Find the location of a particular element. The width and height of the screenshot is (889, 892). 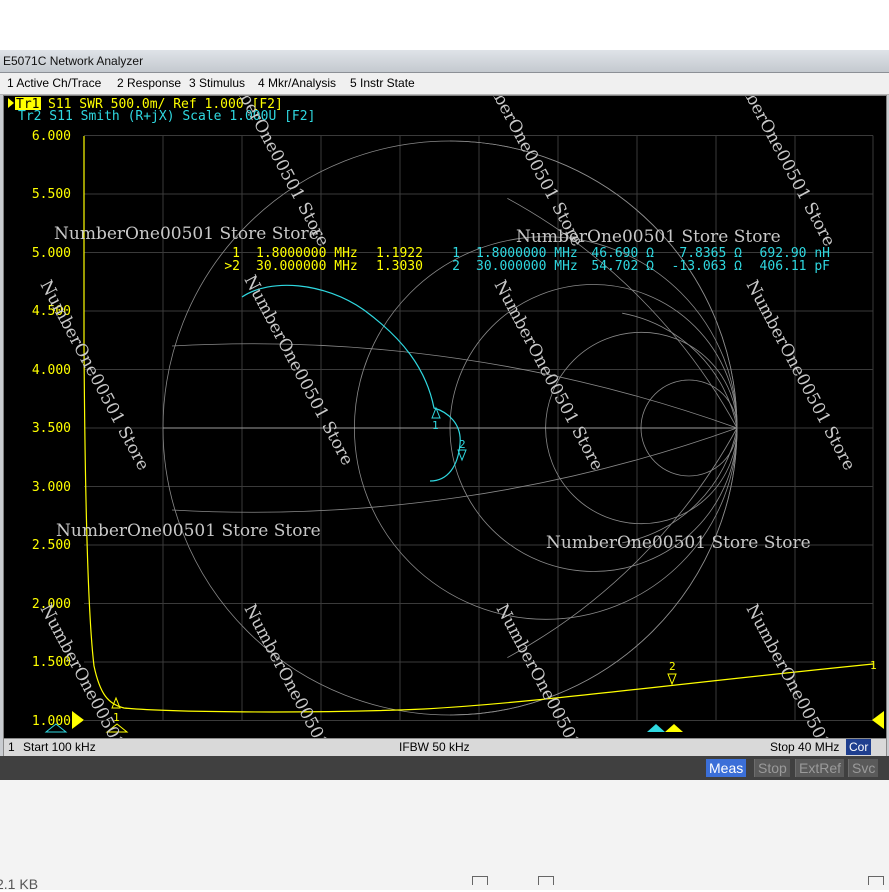

menu-active-ch-trace: 1 Active Ch/Trace is located at coordinates (54, 83).